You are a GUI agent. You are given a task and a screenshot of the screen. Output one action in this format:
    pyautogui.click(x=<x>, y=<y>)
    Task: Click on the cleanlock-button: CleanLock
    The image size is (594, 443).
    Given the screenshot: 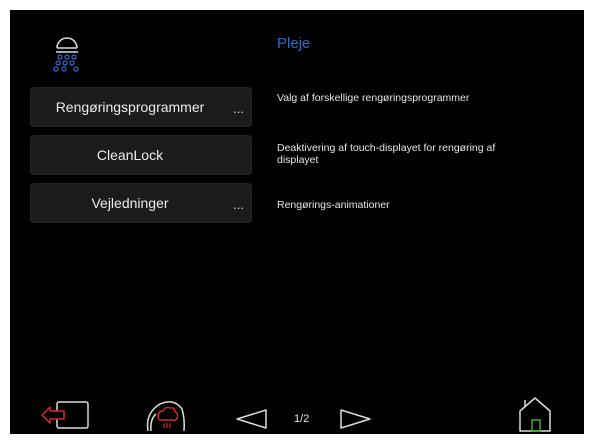 What is the action you would take?
    pyautogui.click(x=141, y=155)
    